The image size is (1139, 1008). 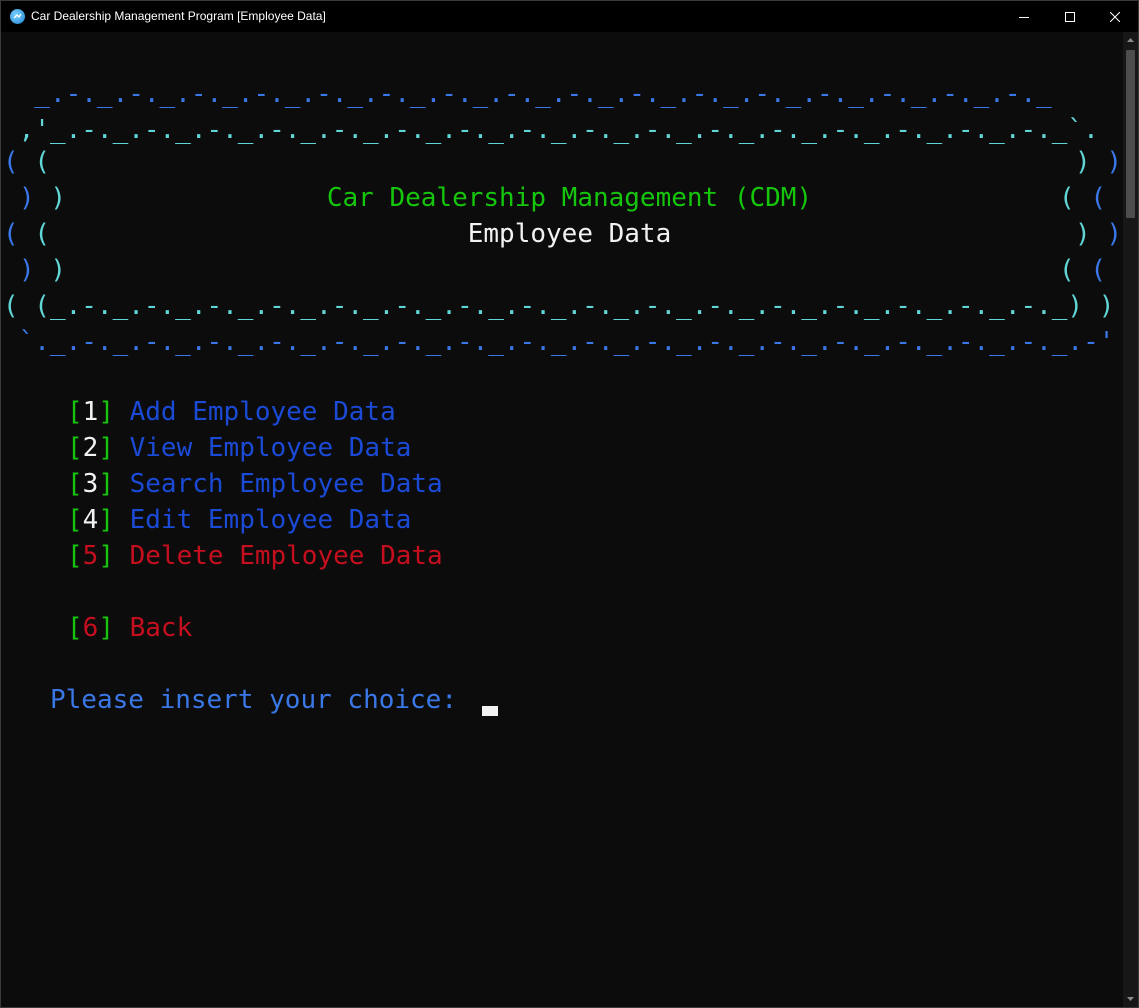 I want to click on menu-item-search-employee: [3] Search Employee Data, so click(x=255, y=484).